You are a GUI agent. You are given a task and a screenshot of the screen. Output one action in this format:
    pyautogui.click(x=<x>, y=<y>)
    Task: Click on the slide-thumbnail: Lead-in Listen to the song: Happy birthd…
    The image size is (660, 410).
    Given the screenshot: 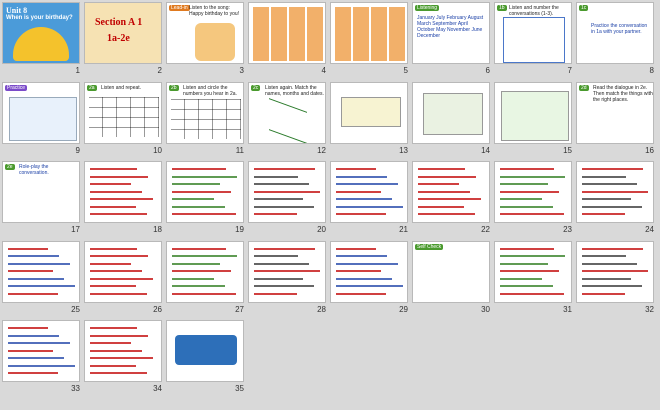 What is the action you would take?
    pyautogui.click(x=206, y=41)
    